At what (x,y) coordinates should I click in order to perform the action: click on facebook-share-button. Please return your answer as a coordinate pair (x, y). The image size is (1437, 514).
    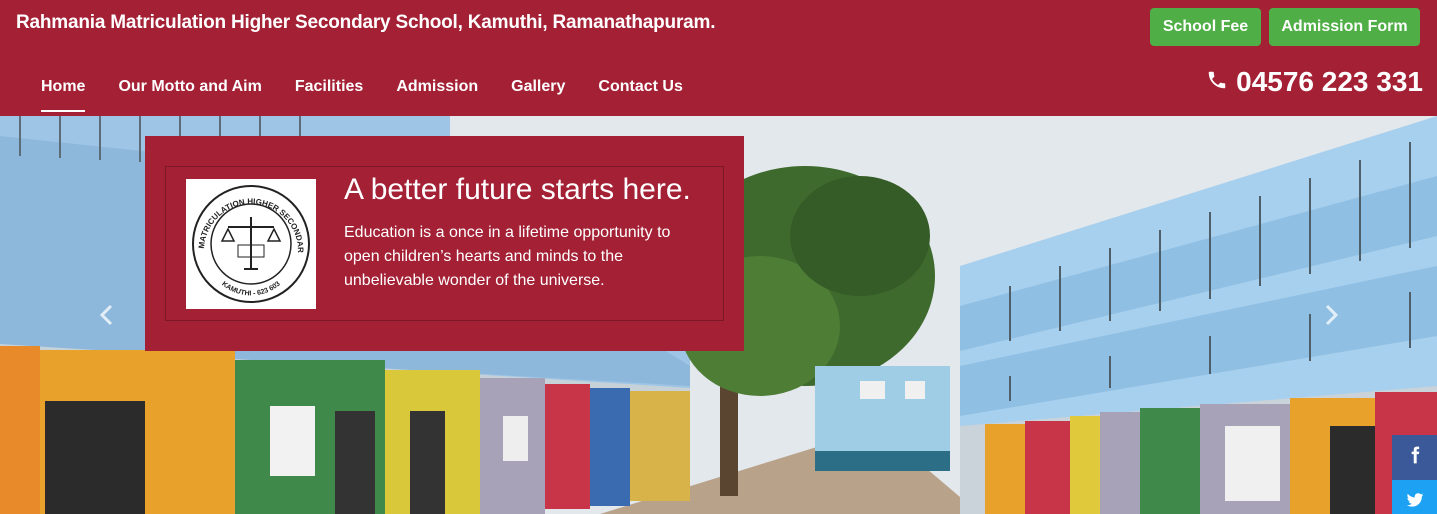
    Looking at the image, I should click on (1414, 457).